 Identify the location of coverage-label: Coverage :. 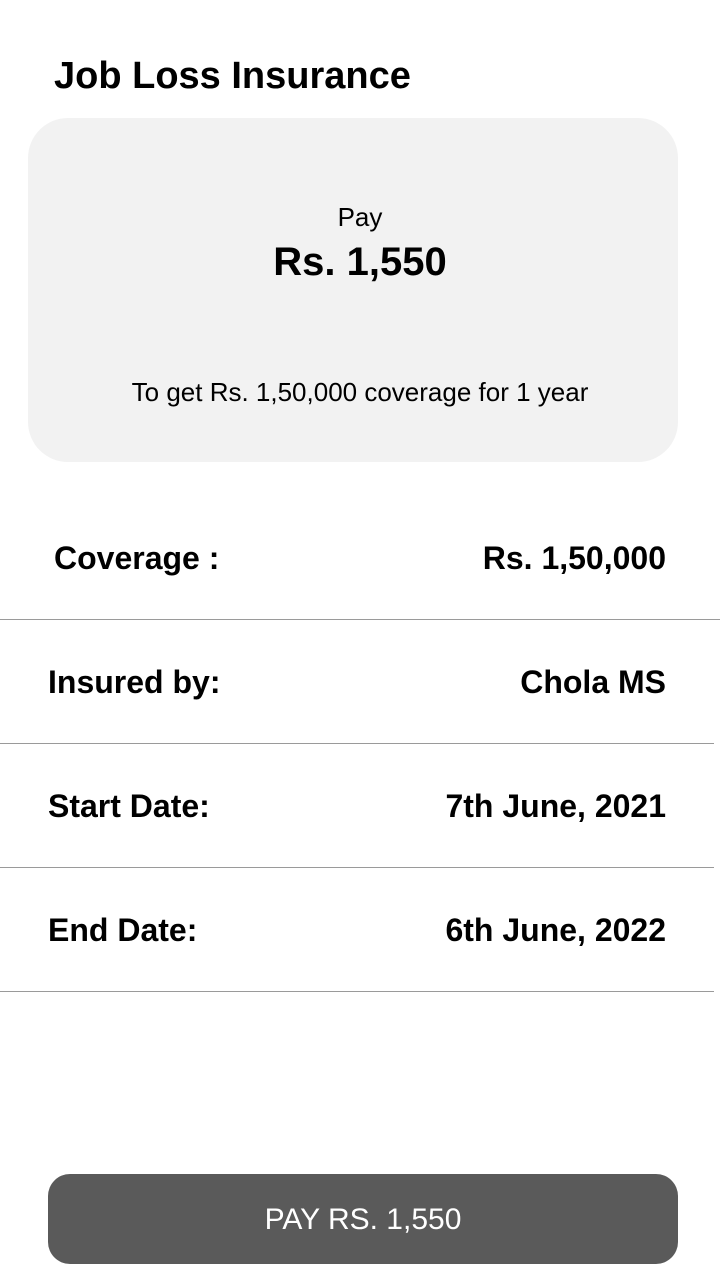
(137, 558).